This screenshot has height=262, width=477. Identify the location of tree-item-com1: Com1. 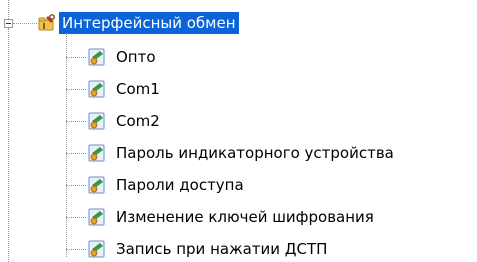
(238, 89).